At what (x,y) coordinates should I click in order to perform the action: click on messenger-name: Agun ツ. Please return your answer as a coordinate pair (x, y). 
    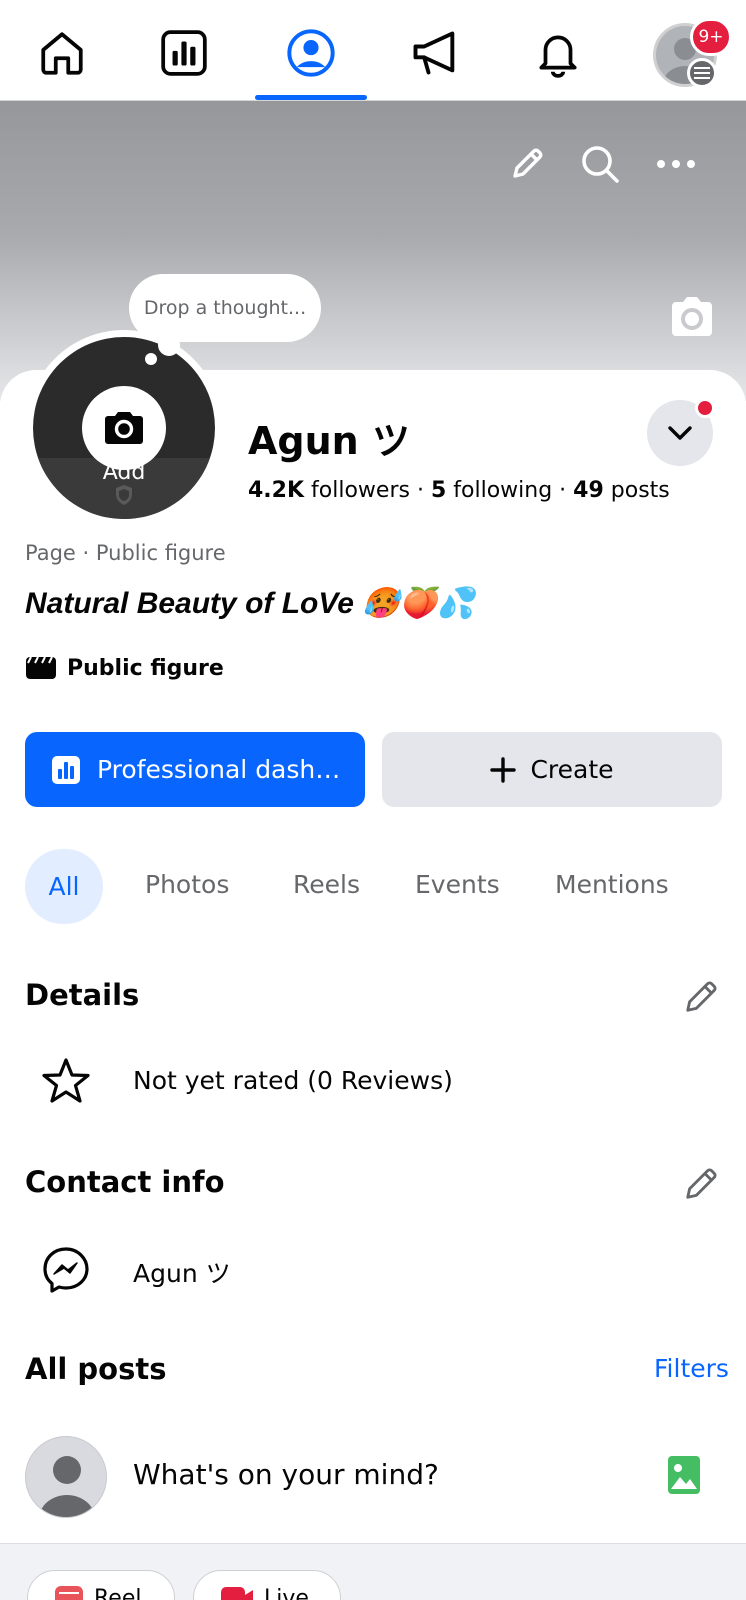
    Looking at the image, I should click on (182, 1272).